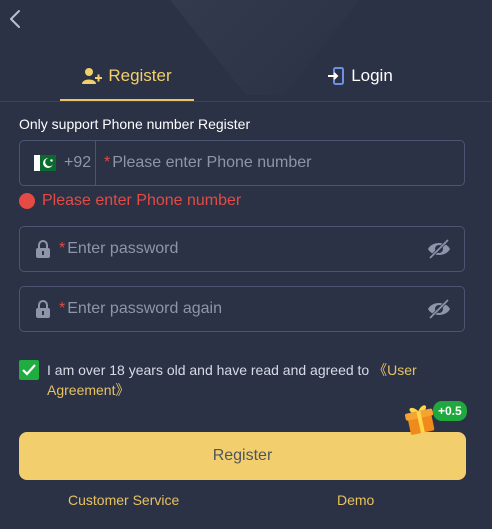  I want to click on tab-register-label: Register, so click(140, 75).